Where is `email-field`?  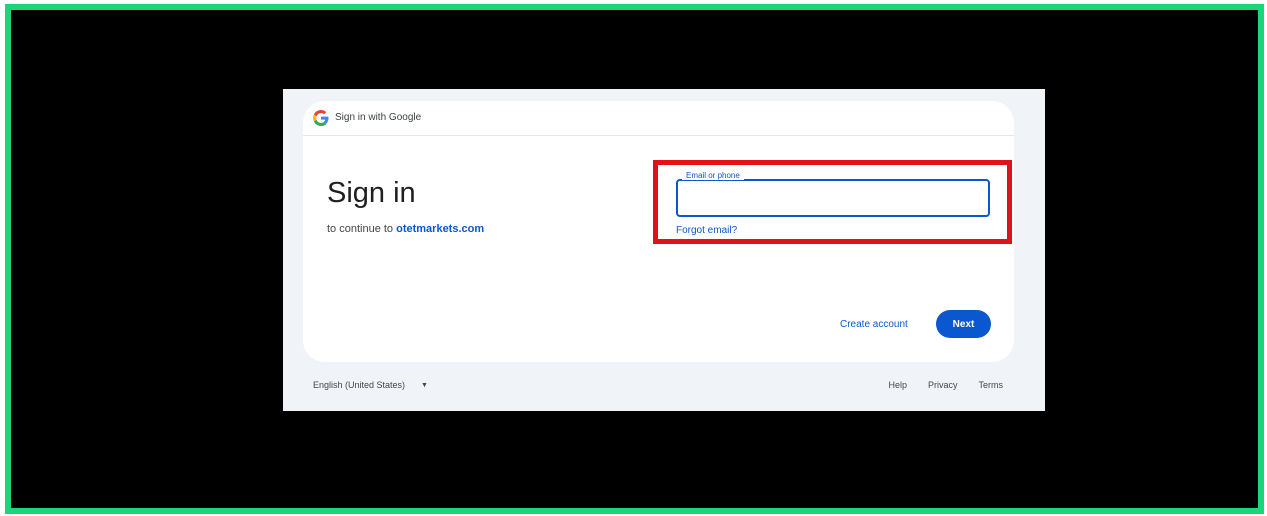 email-field is located at coordinates (833, 198).